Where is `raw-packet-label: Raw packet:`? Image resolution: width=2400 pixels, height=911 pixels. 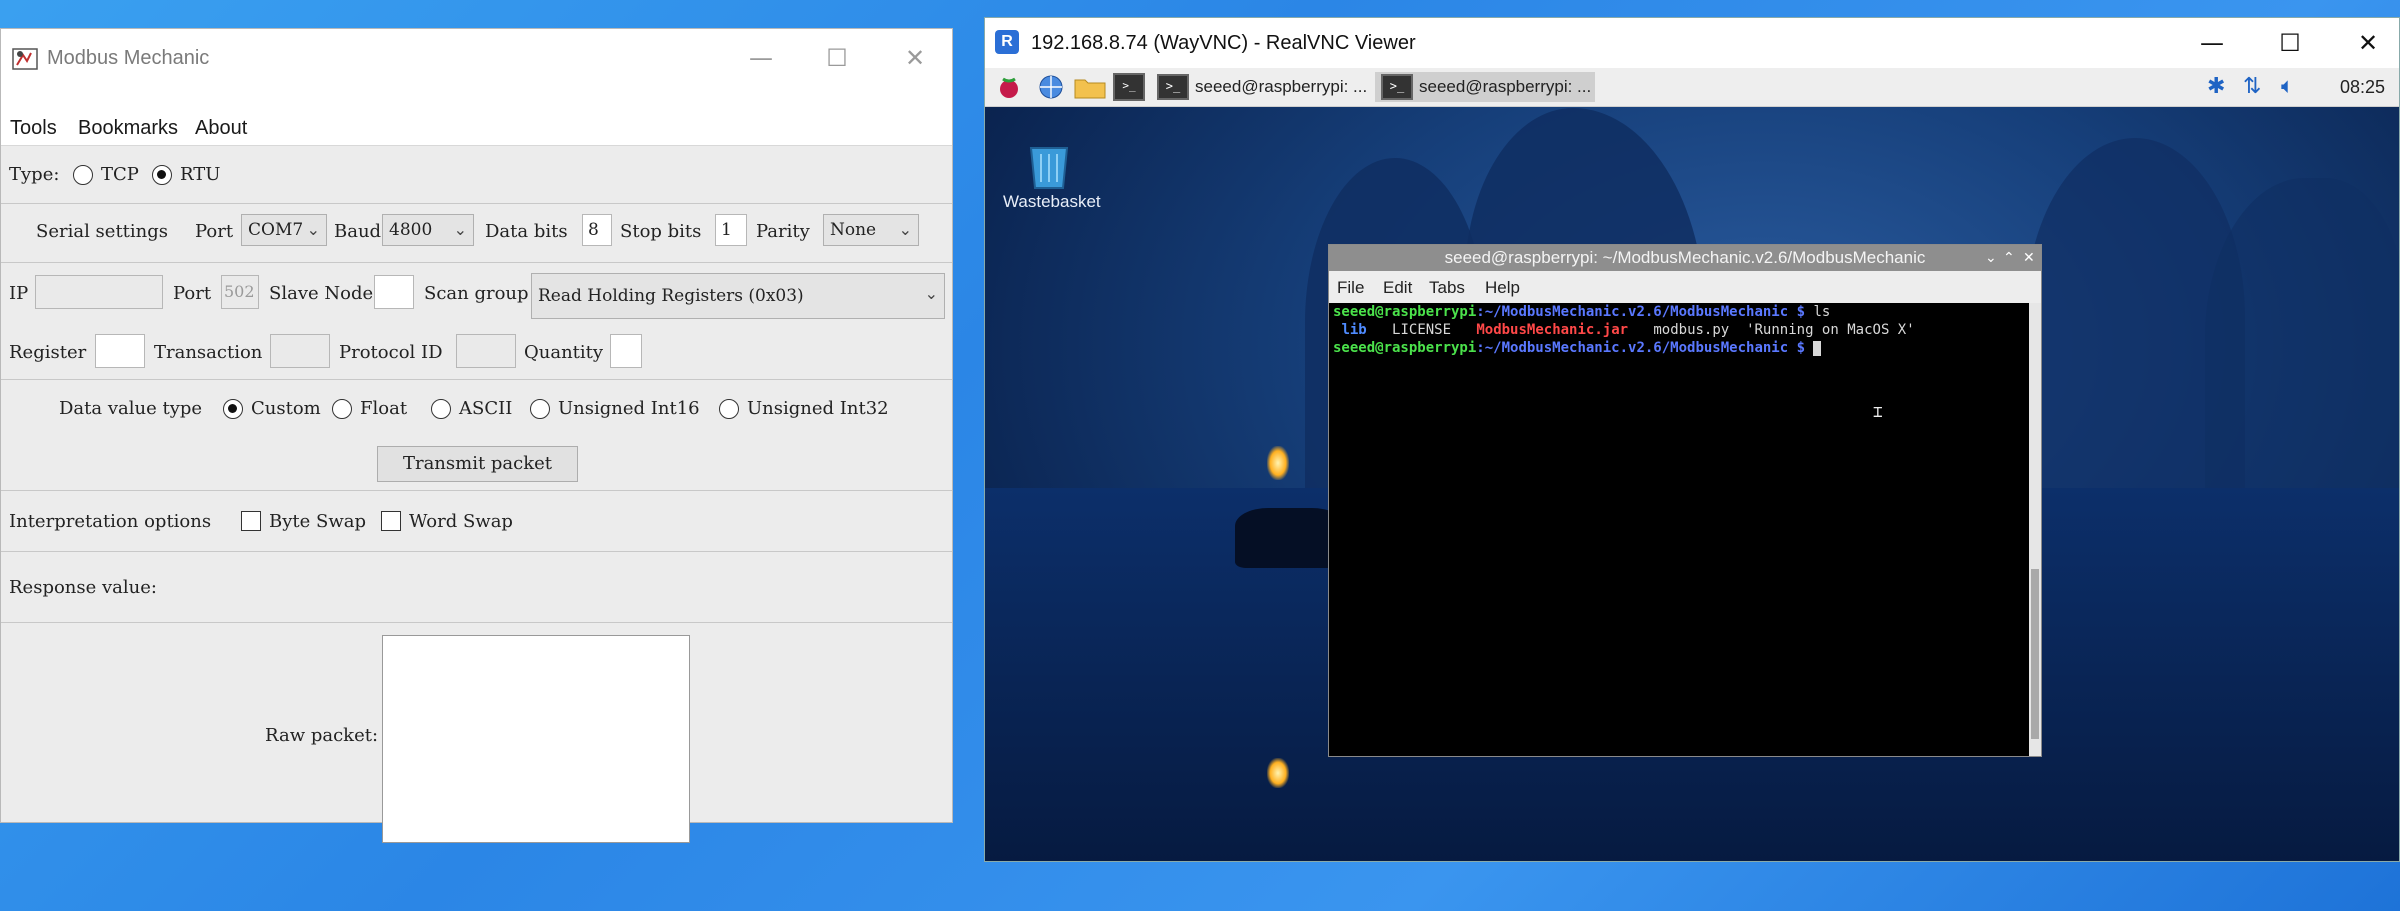 raw-packet-label: Raw packet: is located at coordinates (322, 735).